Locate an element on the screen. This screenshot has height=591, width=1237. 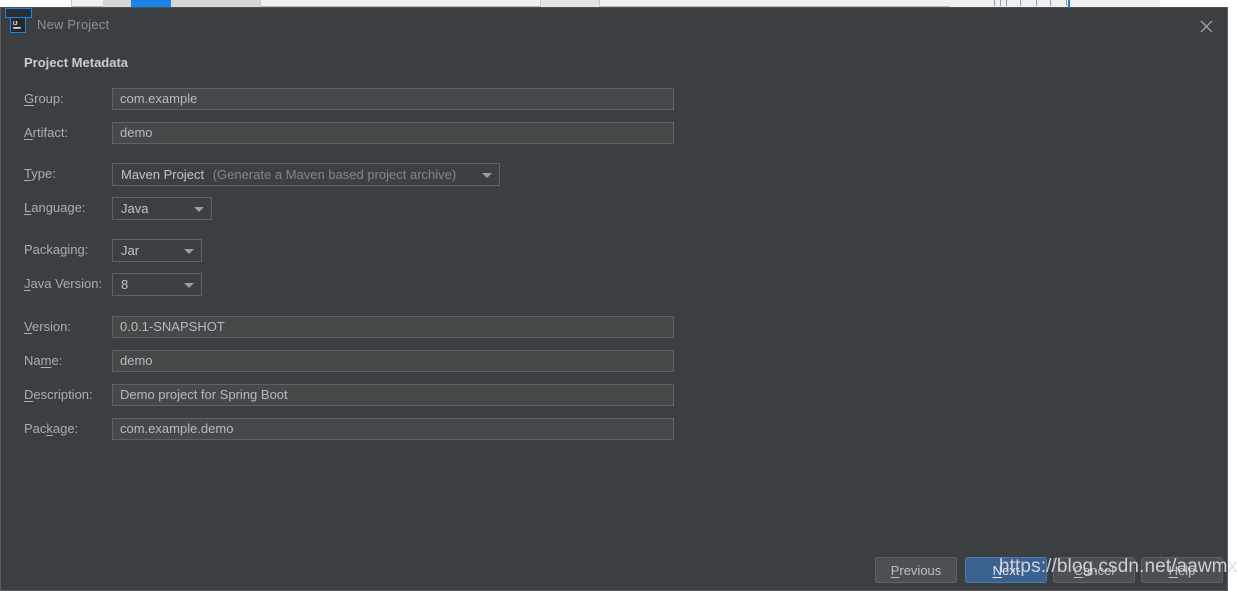
java-version-combobox: 8 is located at coordinates (157, 284).